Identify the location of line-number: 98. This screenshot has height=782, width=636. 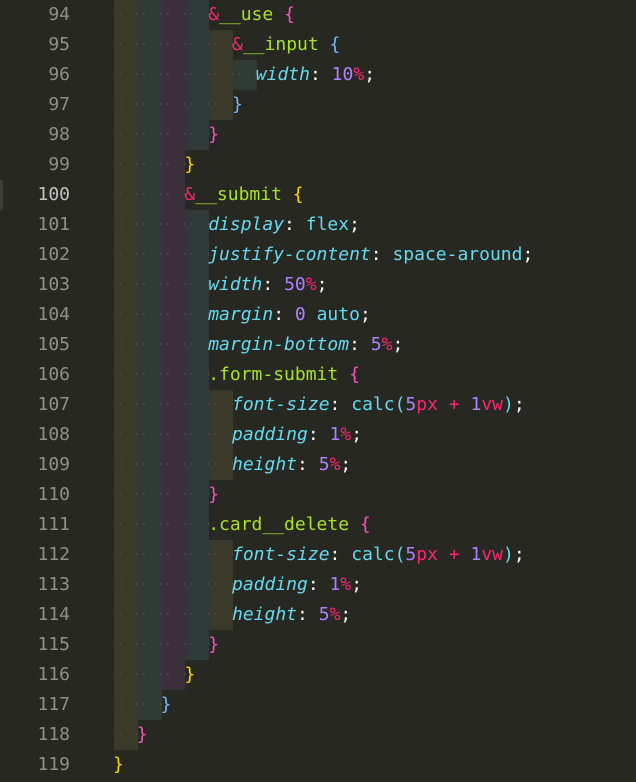
(59, 134).